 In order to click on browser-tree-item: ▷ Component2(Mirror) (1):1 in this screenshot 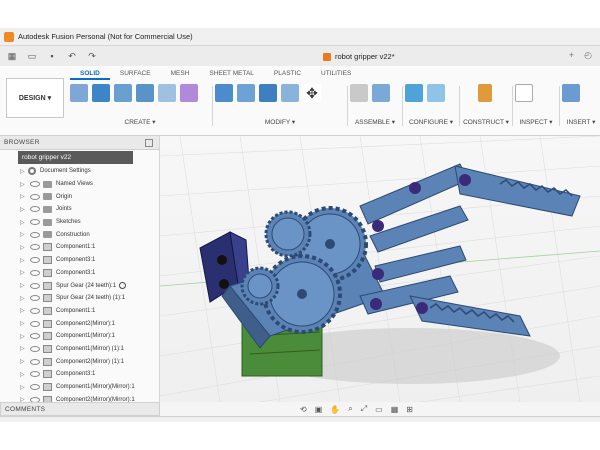, I will do `click(79, 361)`.